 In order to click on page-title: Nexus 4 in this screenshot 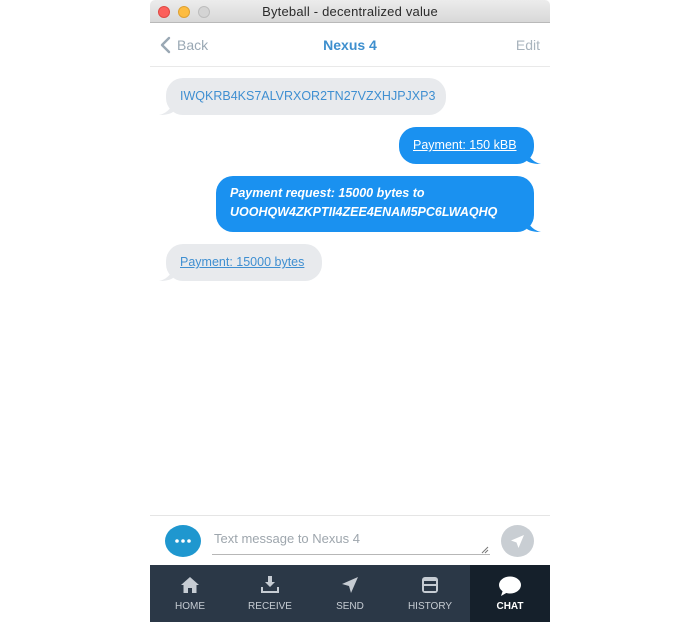, I will do `click(350, 45)`.